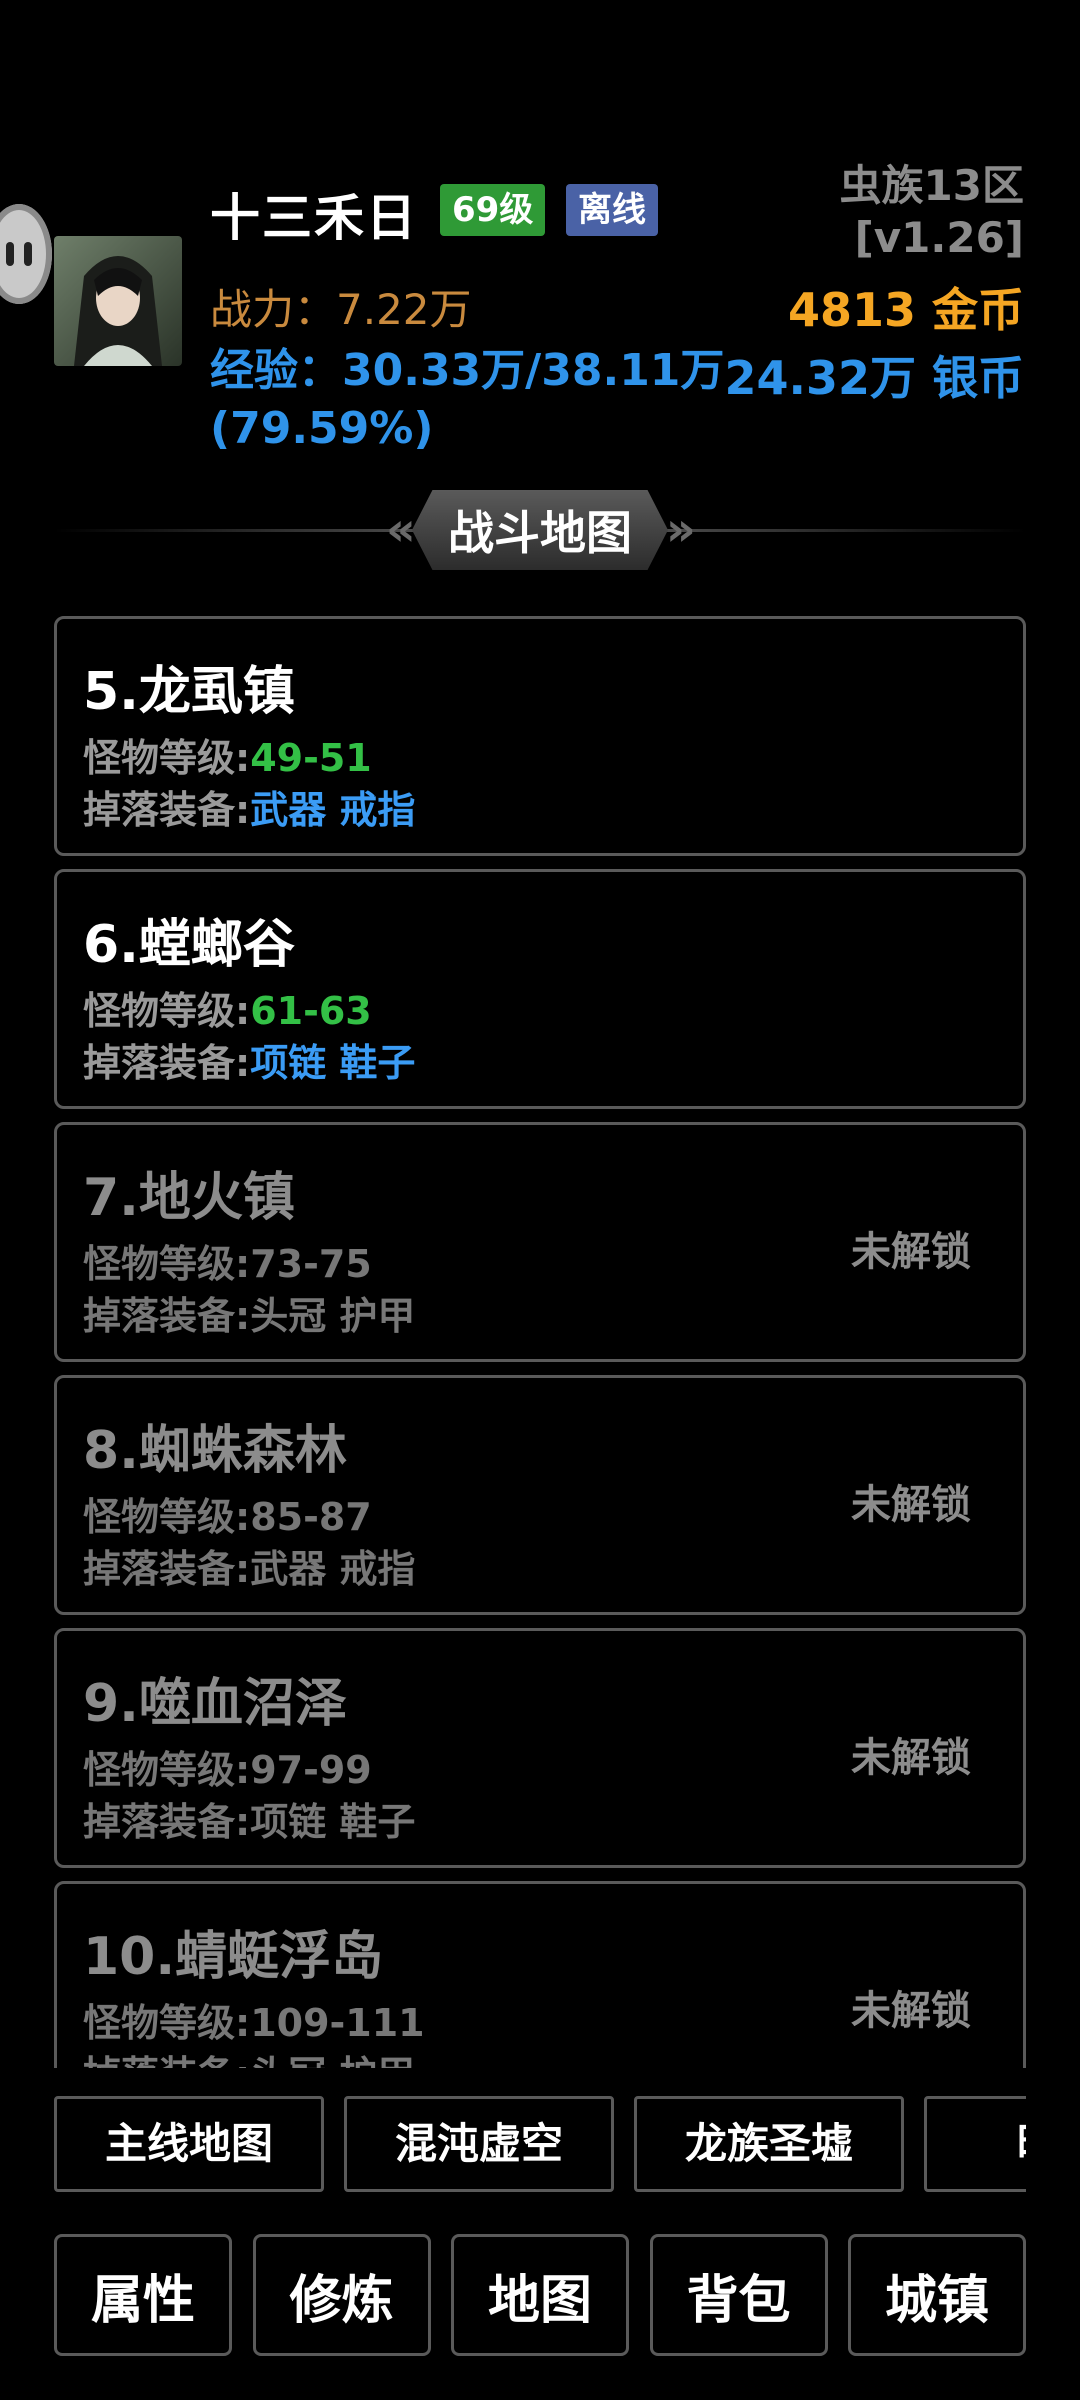 The width and height of the screenshot is (1080, 2400). Describe the element at coordinates (874, 378) in the screenshot. I see `silver-amount: 24.32万 银币` at that location.